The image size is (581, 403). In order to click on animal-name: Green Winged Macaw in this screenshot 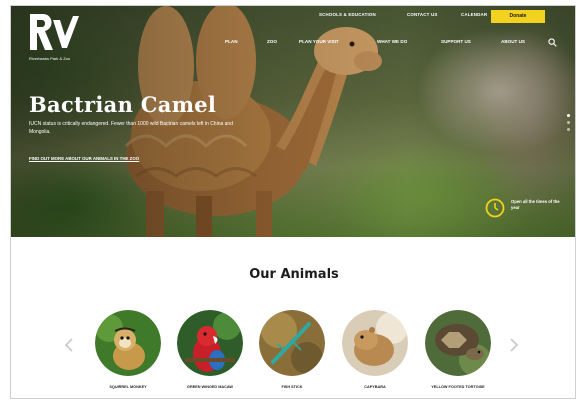, I will do `click(210, 387)`.